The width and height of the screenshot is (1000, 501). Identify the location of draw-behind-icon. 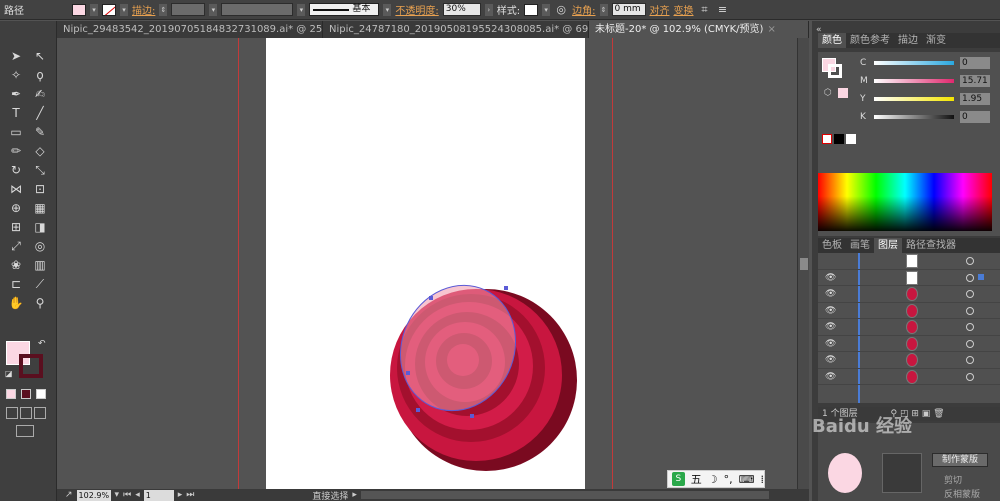
(26, 413).